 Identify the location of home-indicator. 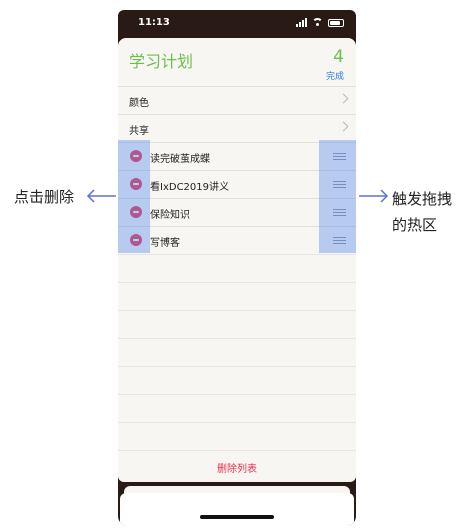
(237, 517).